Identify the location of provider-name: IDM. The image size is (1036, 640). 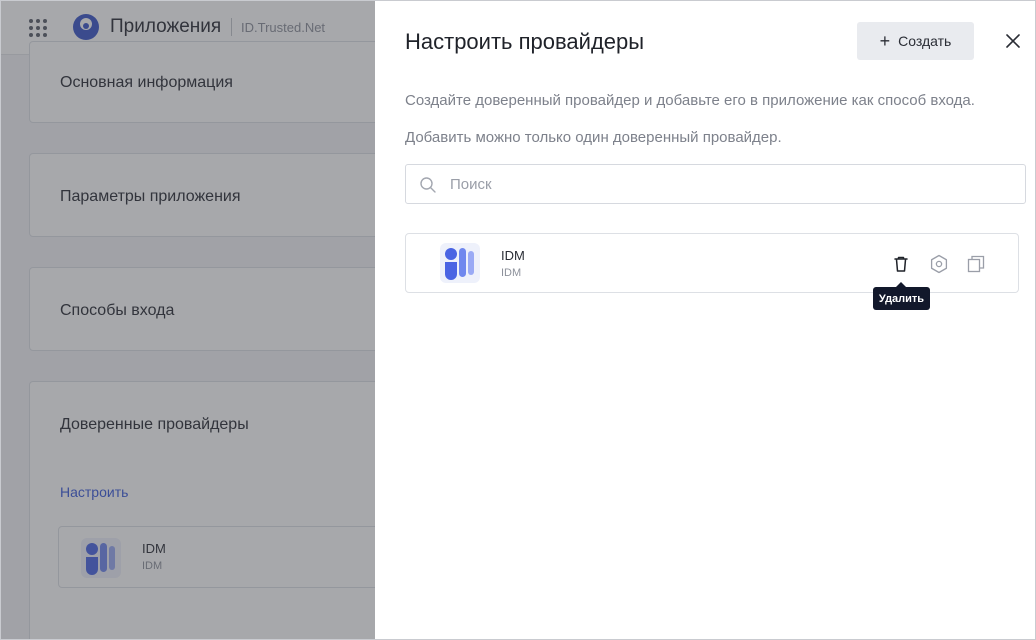
(513, 255).